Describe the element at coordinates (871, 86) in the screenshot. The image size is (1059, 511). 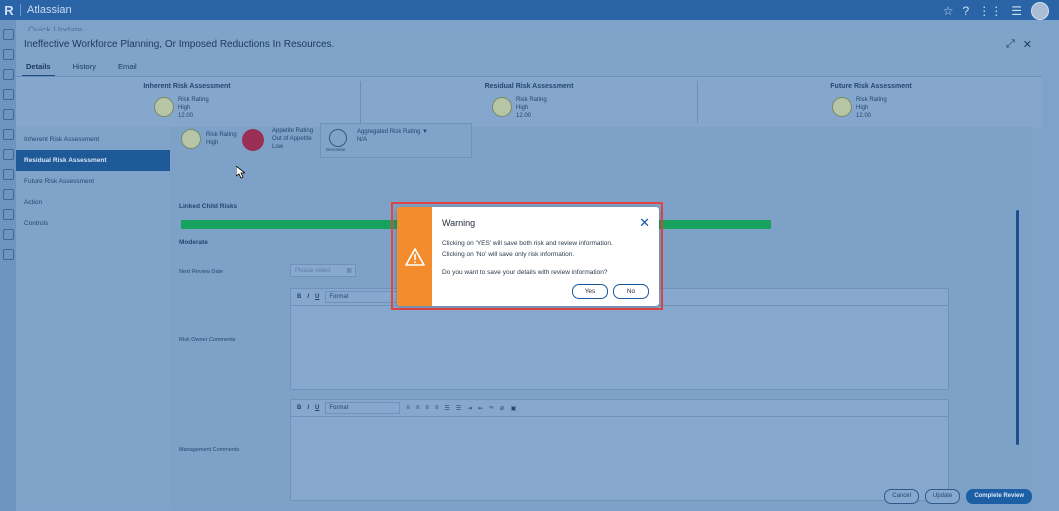
I see `future-heading: Future Risk Assessment` at that location.